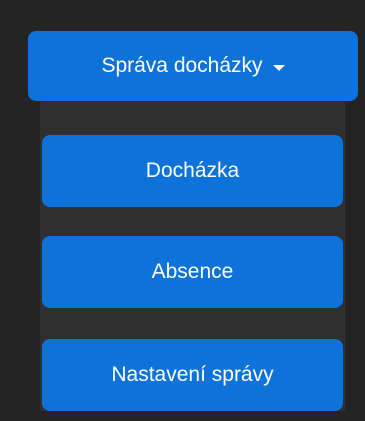 This screenshot has width=365, height=421. I want to click on menu-item-label: Nastavení správy, so click(192, 374).